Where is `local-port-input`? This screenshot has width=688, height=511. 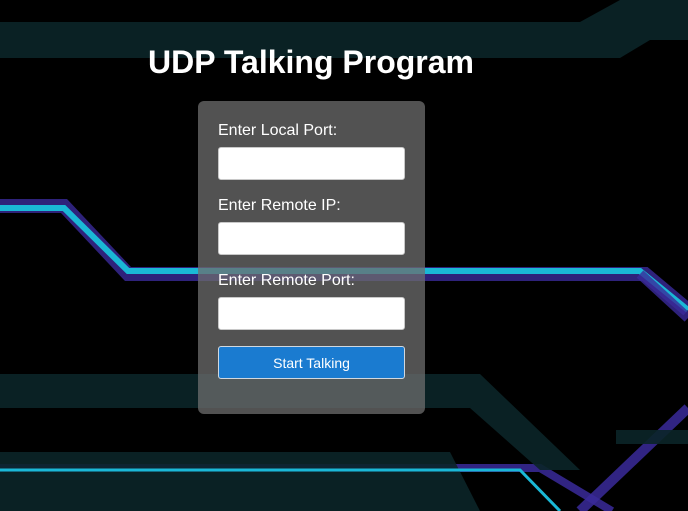 local-port-input is located at coordinates (311, 163).